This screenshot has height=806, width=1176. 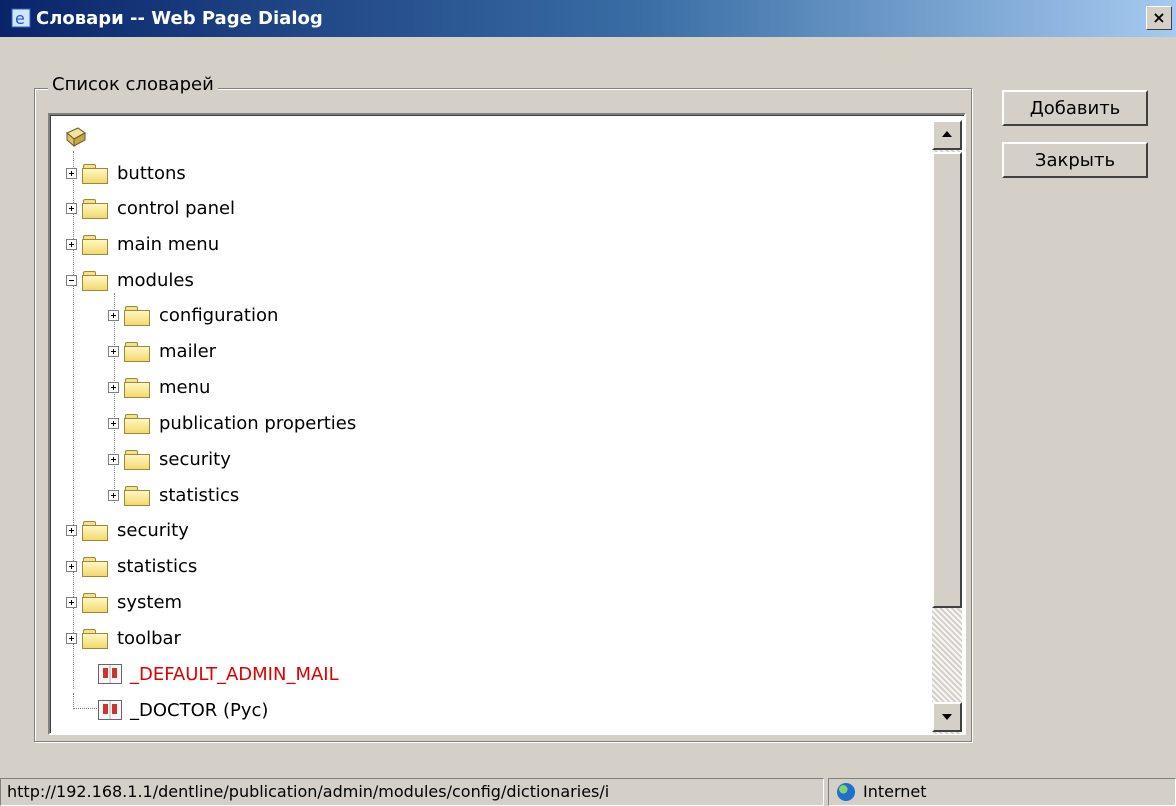 I want to click on close-window-button: ×, so click(x=1159, y=18).